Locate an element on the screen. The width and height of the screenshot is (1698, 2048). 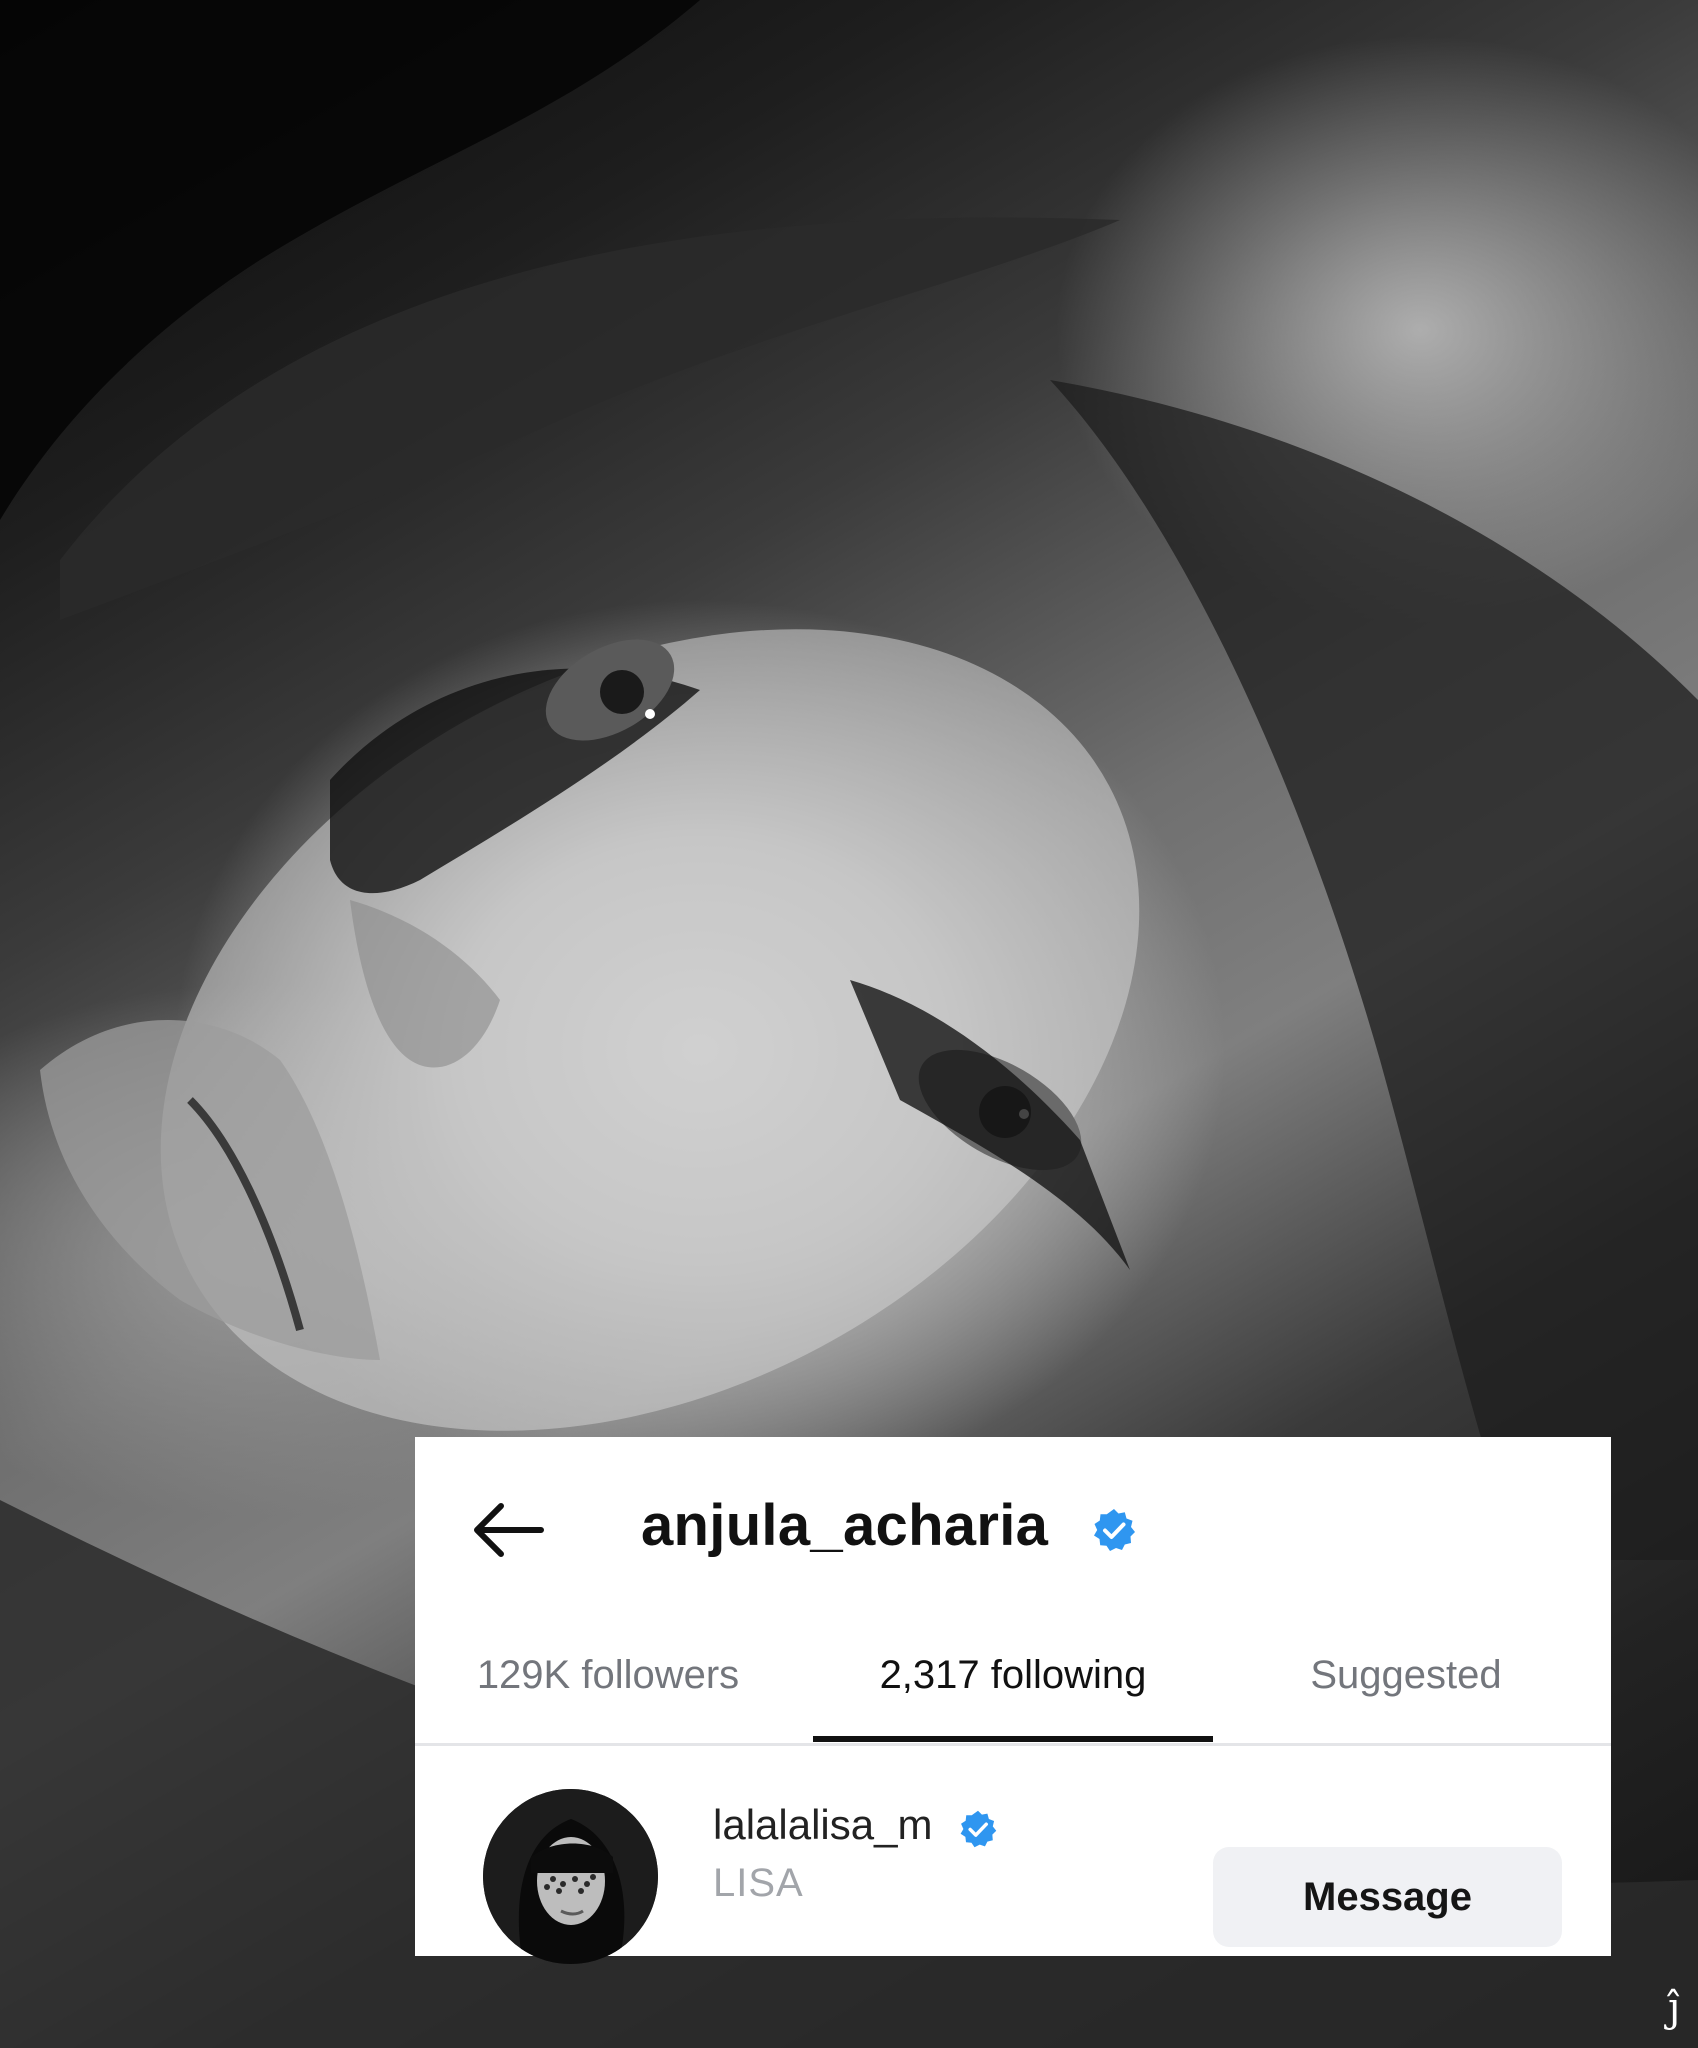
message-button: Message is located at coordinates (1387, 1897).